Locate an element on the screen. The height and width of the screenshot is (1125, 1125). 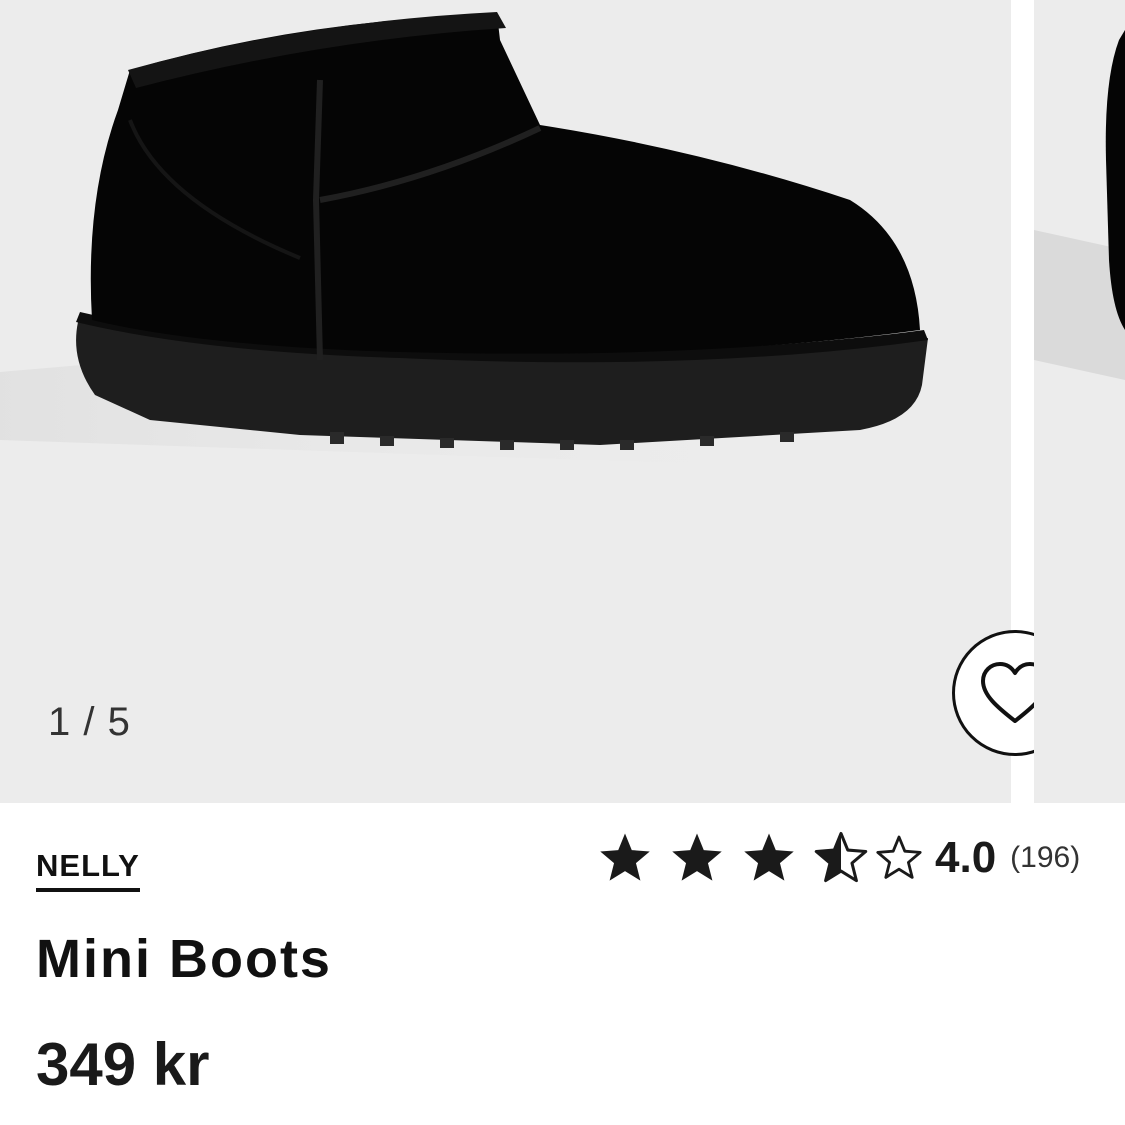
product-title: Mini Boots is located at coordinates (184, 959).